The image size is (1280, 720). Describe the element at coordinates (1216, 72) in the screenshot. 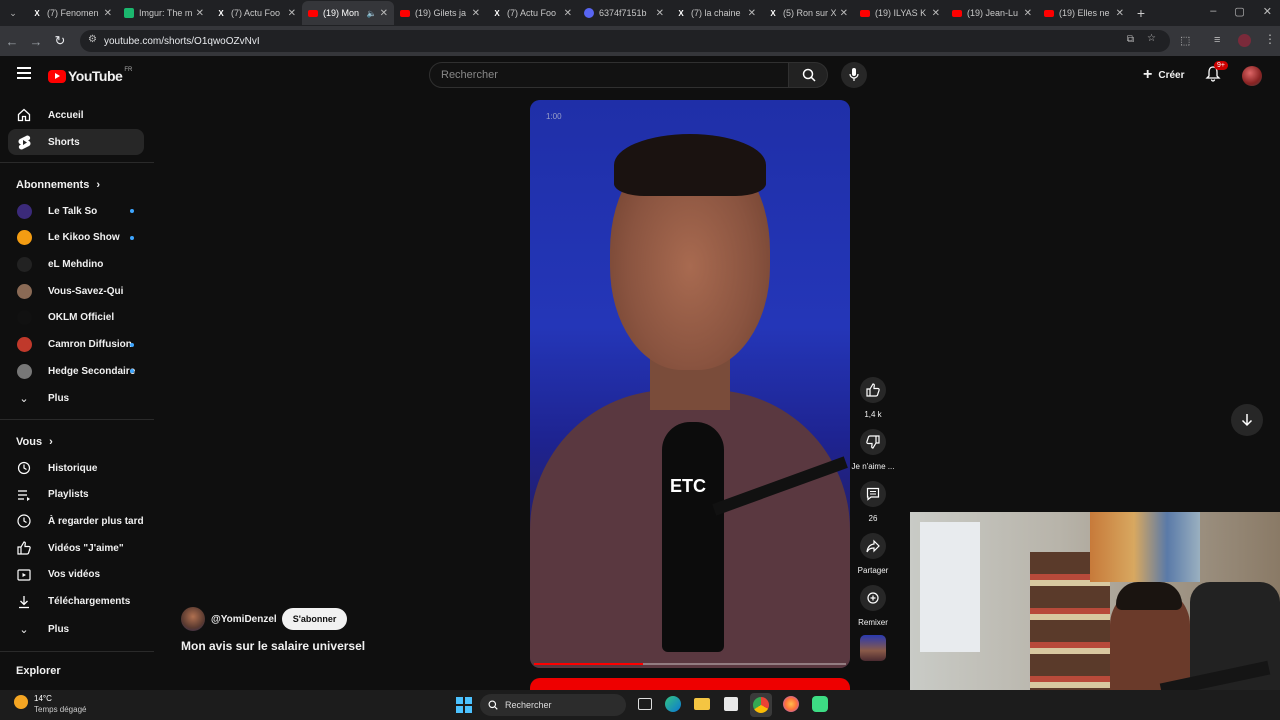

I see `notifications-button: 9+` at that location.